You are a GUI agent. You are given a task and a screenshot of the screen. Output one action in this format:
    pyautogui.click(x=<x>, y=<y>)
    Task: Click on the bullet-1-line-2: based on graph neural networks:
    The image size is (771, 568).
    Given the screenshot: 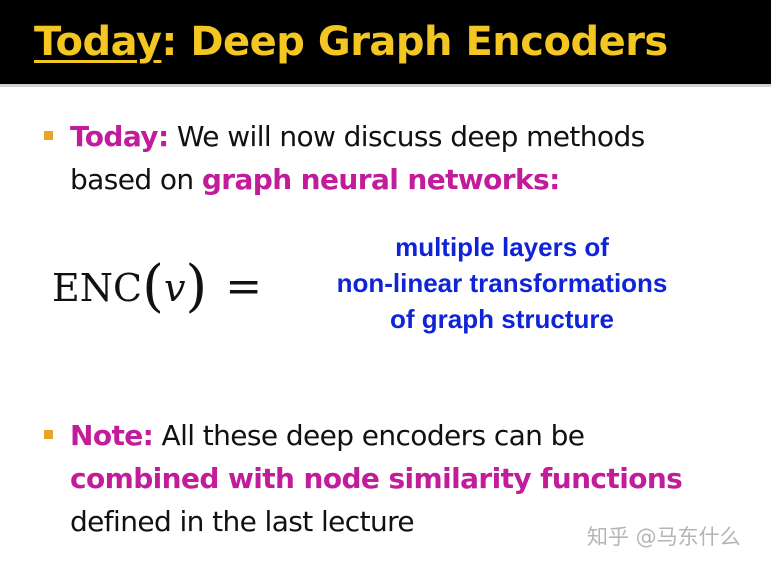 What is the action you would take?
    pyautogui.click(x=315, y=180)
    